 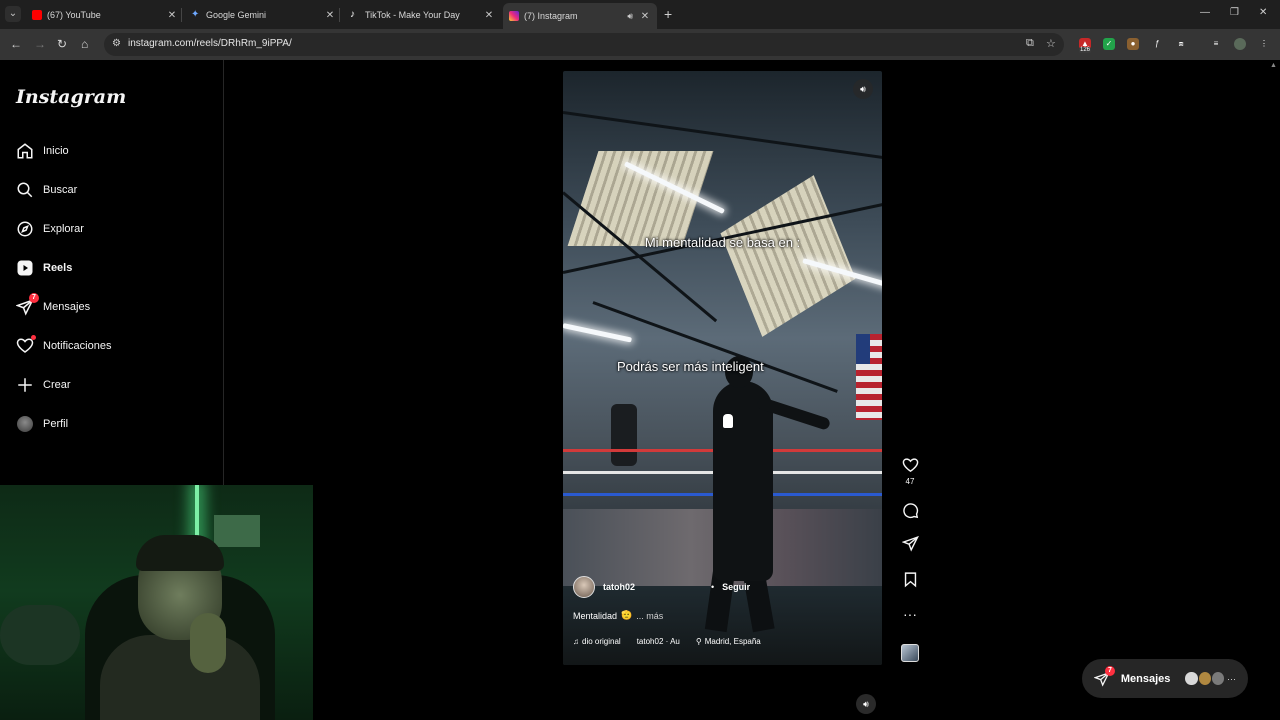 I want to click on sidebar-item-crear: Crear, so click(x=112, y=385).